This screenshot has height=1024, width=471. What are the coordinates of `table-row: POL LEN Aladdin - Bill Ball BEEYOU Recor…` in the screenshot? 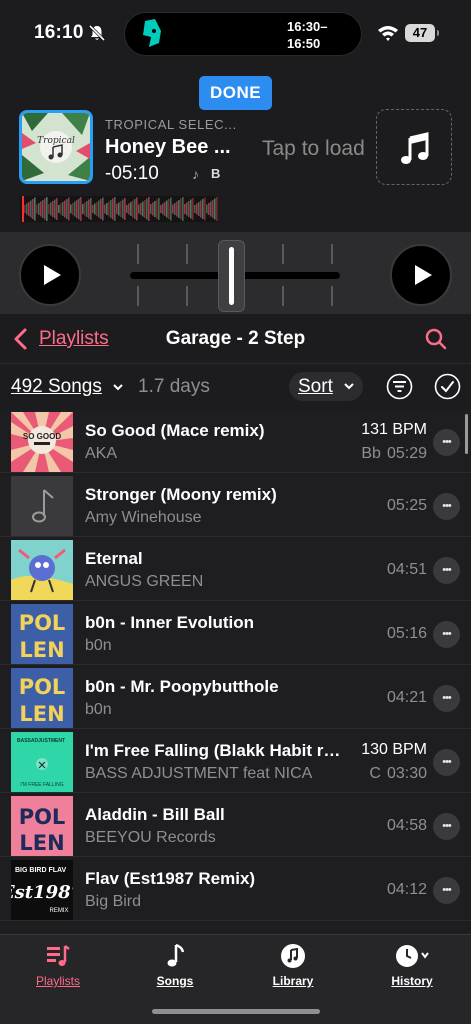 It's located at (235, 825).